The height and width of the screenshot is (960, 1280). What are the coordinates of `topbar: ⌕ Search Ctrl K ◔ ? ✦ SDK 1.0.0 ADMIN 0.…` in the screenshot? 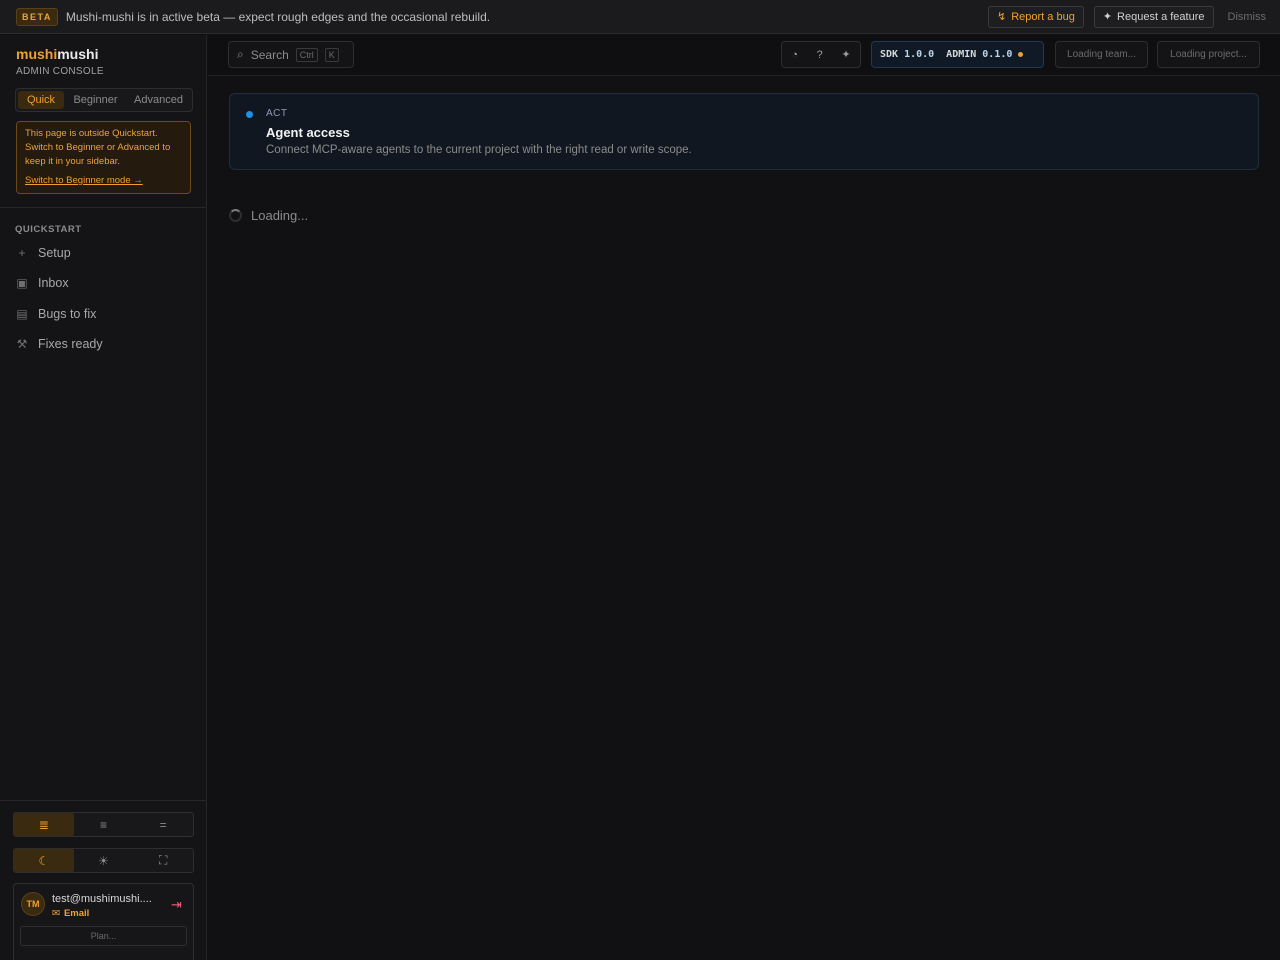 It's located at (744, 55).